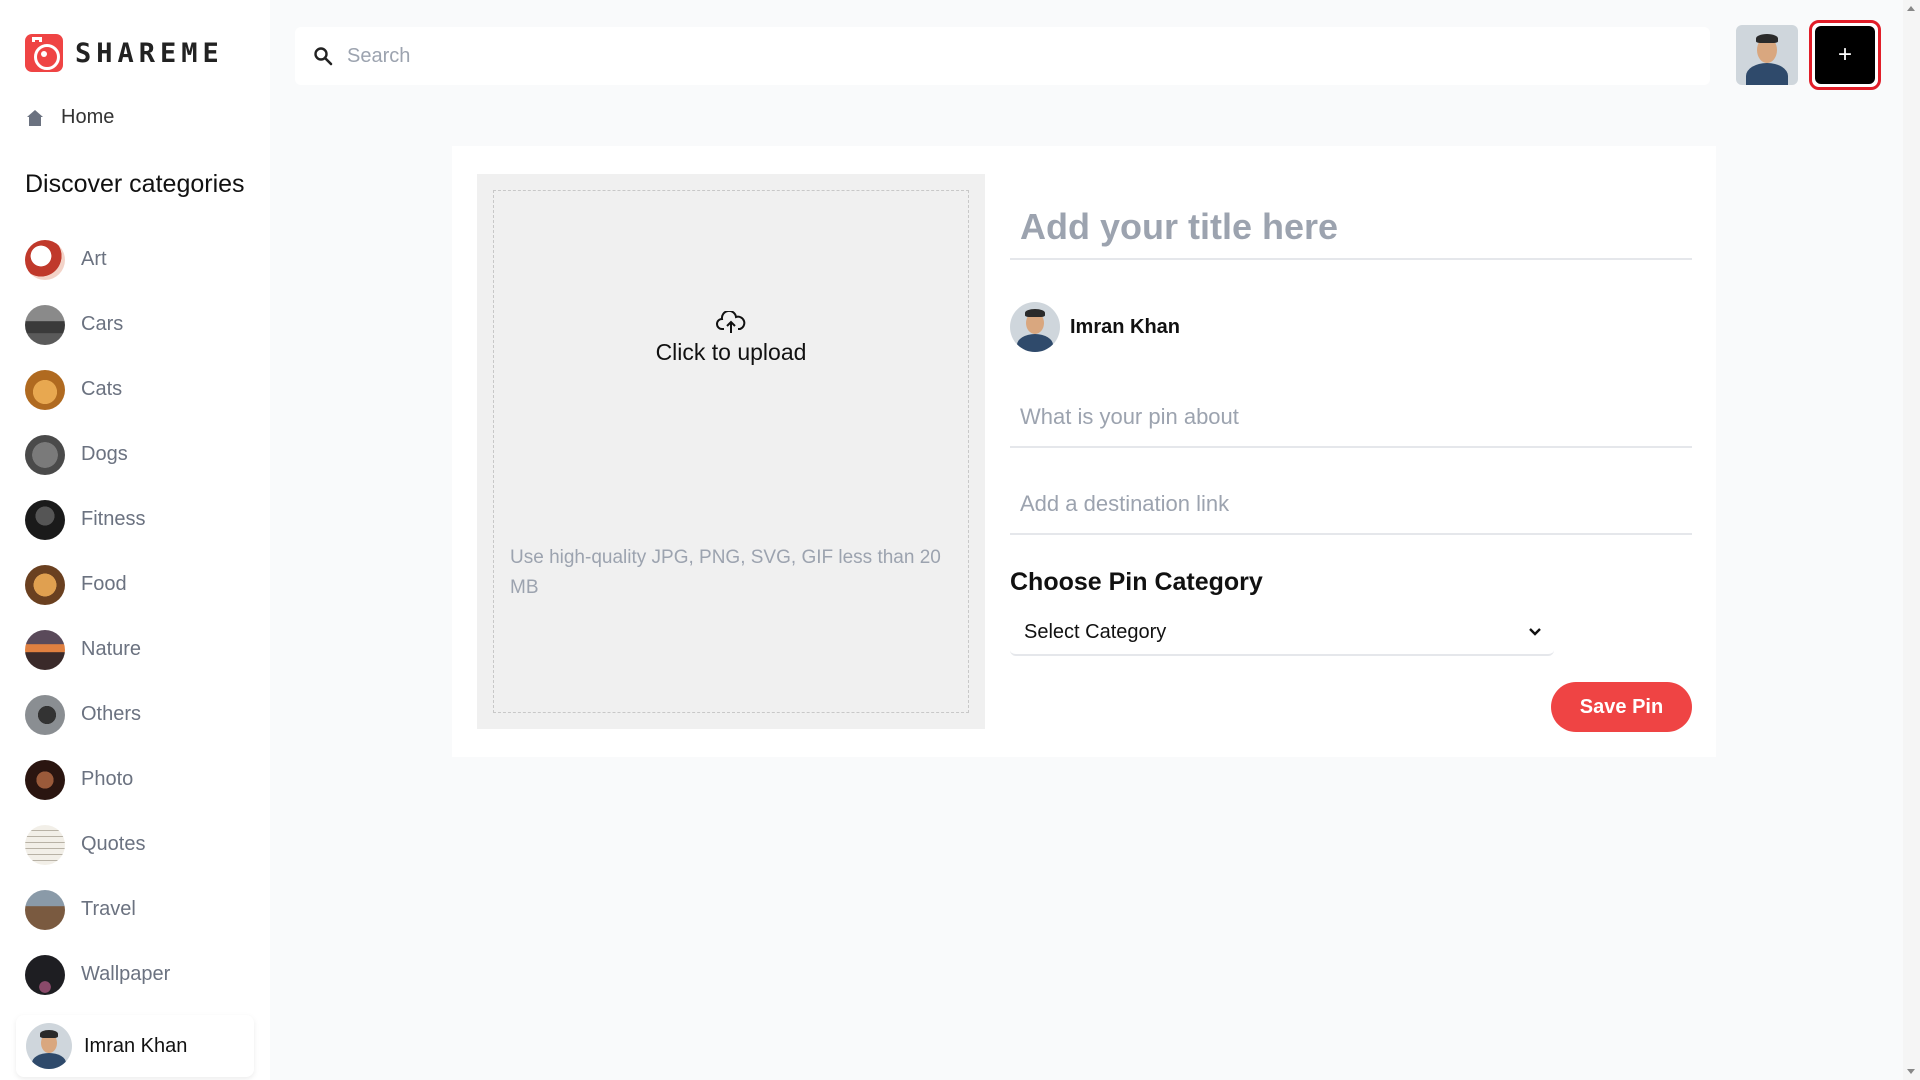 This screenshot has height=1080, width=1920. I want to click on sidebar-item-photo: Photo, so click(97, 779).